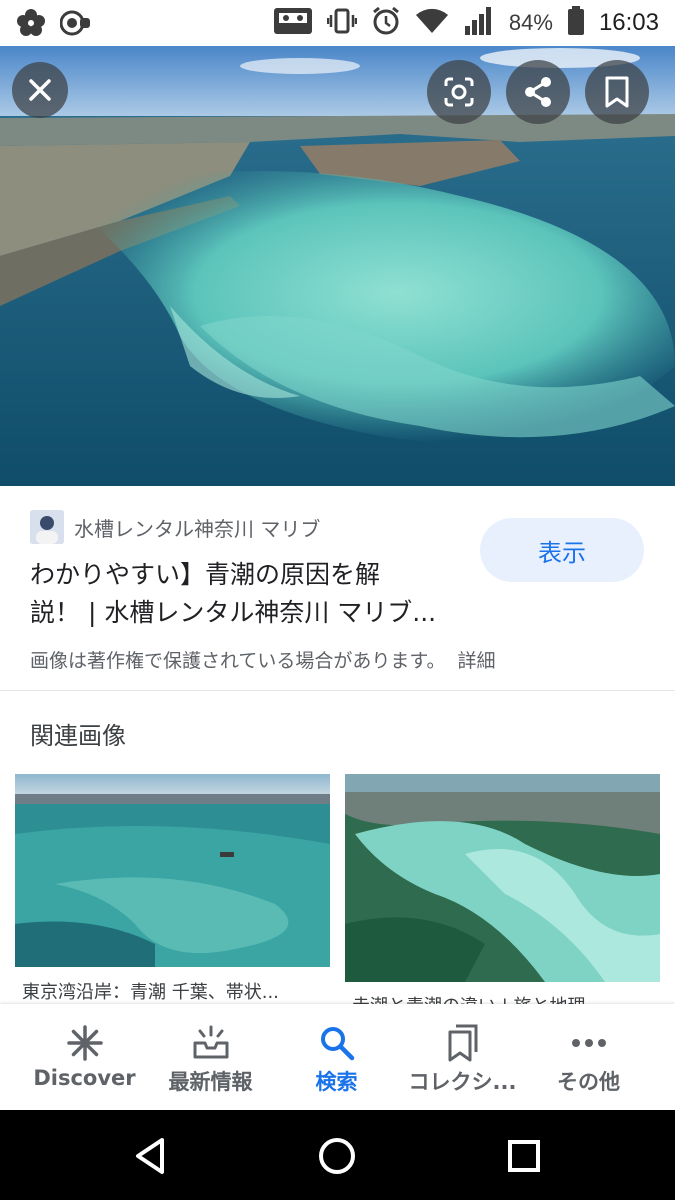  Describe the element at coordinates (576, 23) in the screenshot. I see `battery-icon` at that location.